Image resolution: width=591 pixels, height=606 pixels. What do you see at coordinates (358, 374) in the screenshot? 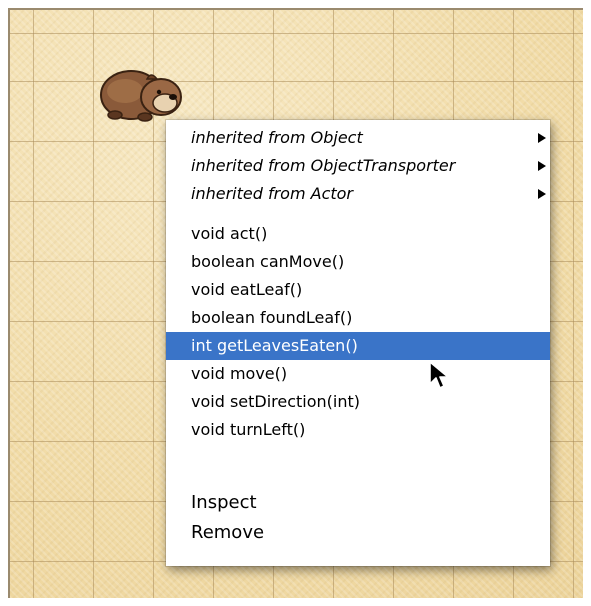
I see `menu-item-move: void move()` at bounding box center [358, 374].